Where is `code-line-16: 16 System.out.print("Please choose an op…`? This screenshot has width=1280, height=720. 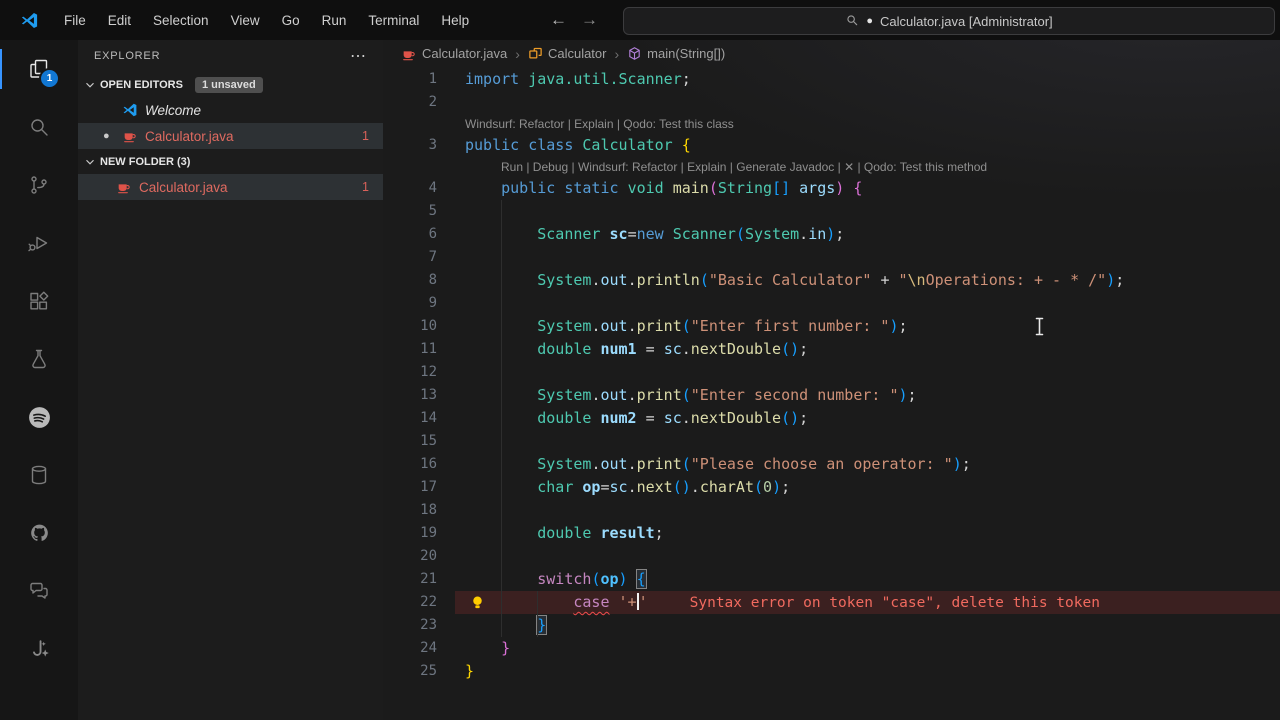
code-line-16: 16 System.out.print("Please choose an op… is located at coordinates (831, 464).